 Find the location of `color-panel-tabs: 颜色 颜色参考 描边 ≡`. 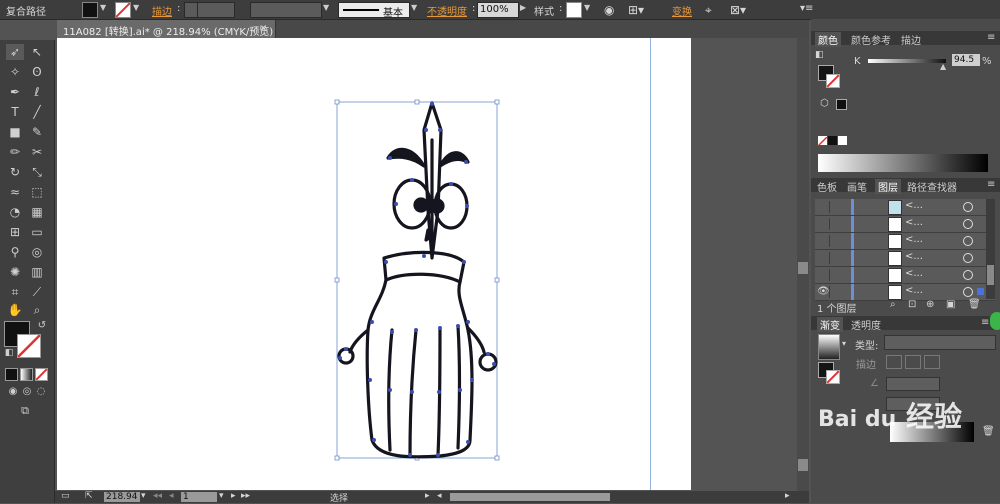

color-panel-tabs: 颜色 颜色参考 描边 ≡ is located at coordinates (905, 39).